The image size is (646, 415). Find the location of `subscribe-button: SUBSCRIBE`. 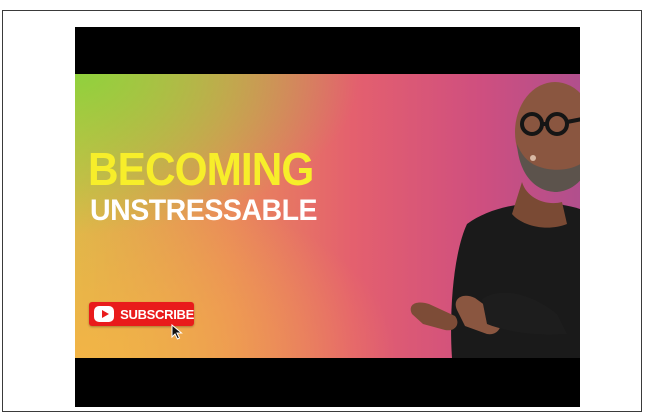

subscribe-button: SUBSCRIBE is located at coordinates (141, 314).